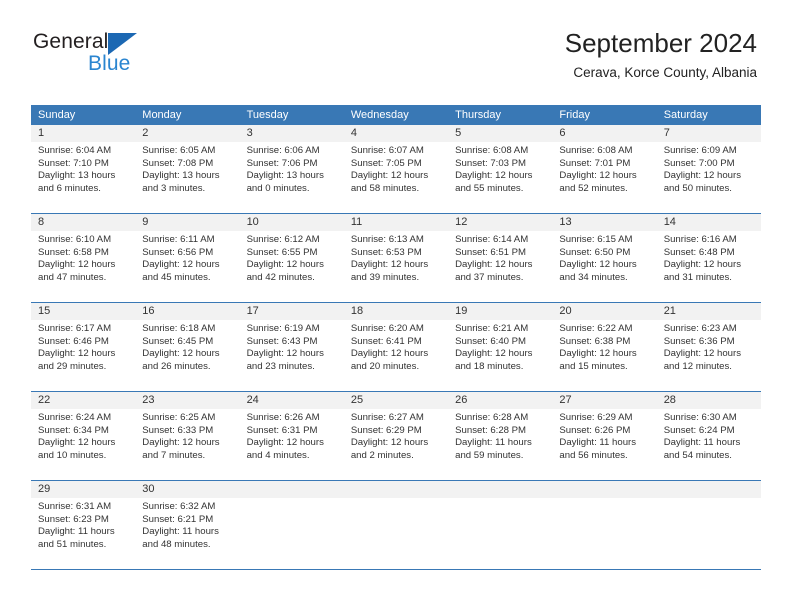 This screenshot has height=612, width=792. What do you see at coordinates (83, 400) in the screenshot?
I see `day-number: 22` at bounding box center [83, 400].